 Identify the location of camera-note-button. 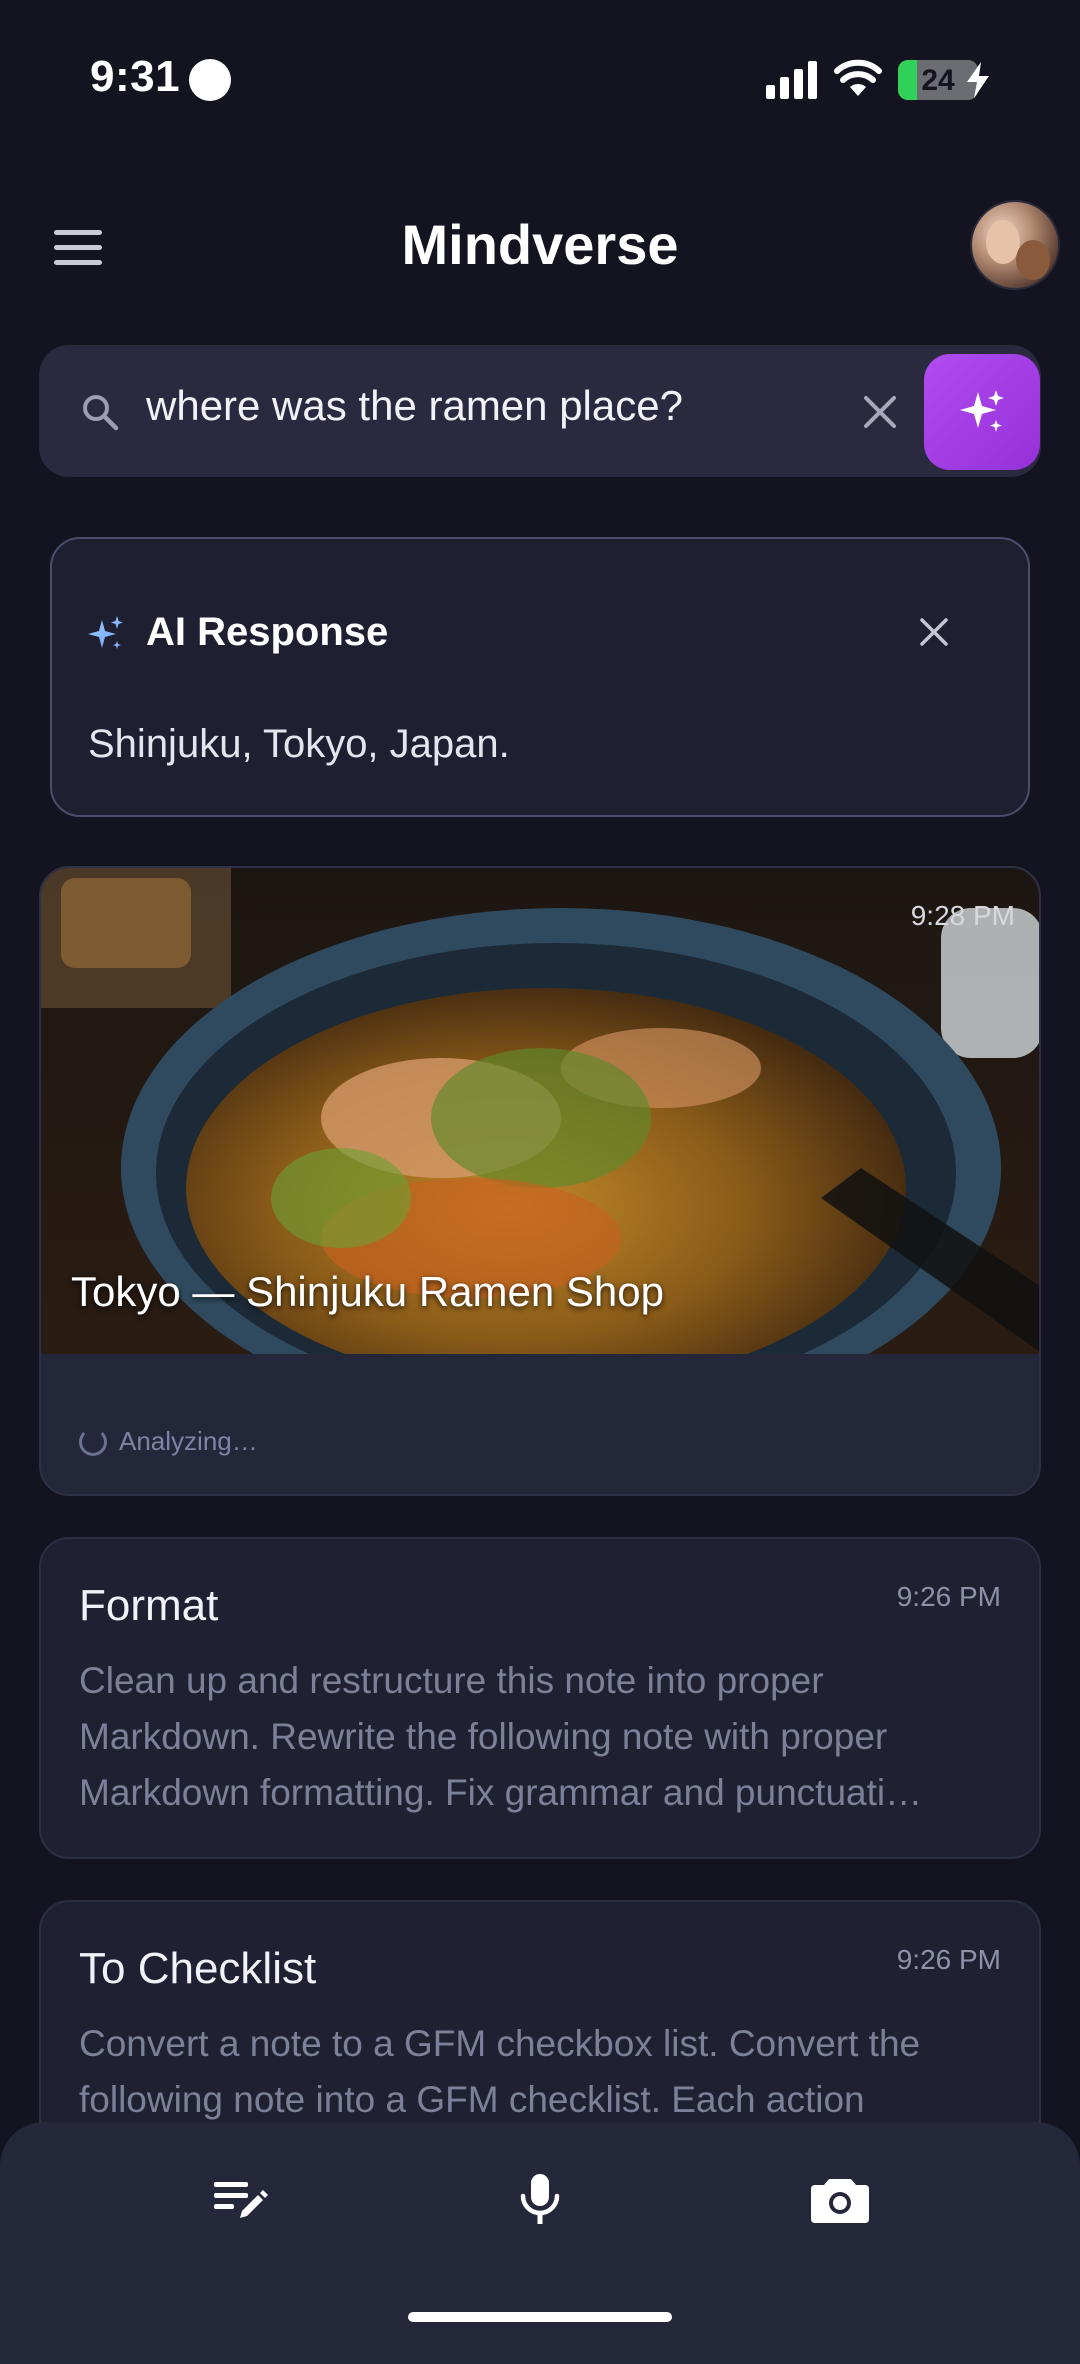
(840, 2200).